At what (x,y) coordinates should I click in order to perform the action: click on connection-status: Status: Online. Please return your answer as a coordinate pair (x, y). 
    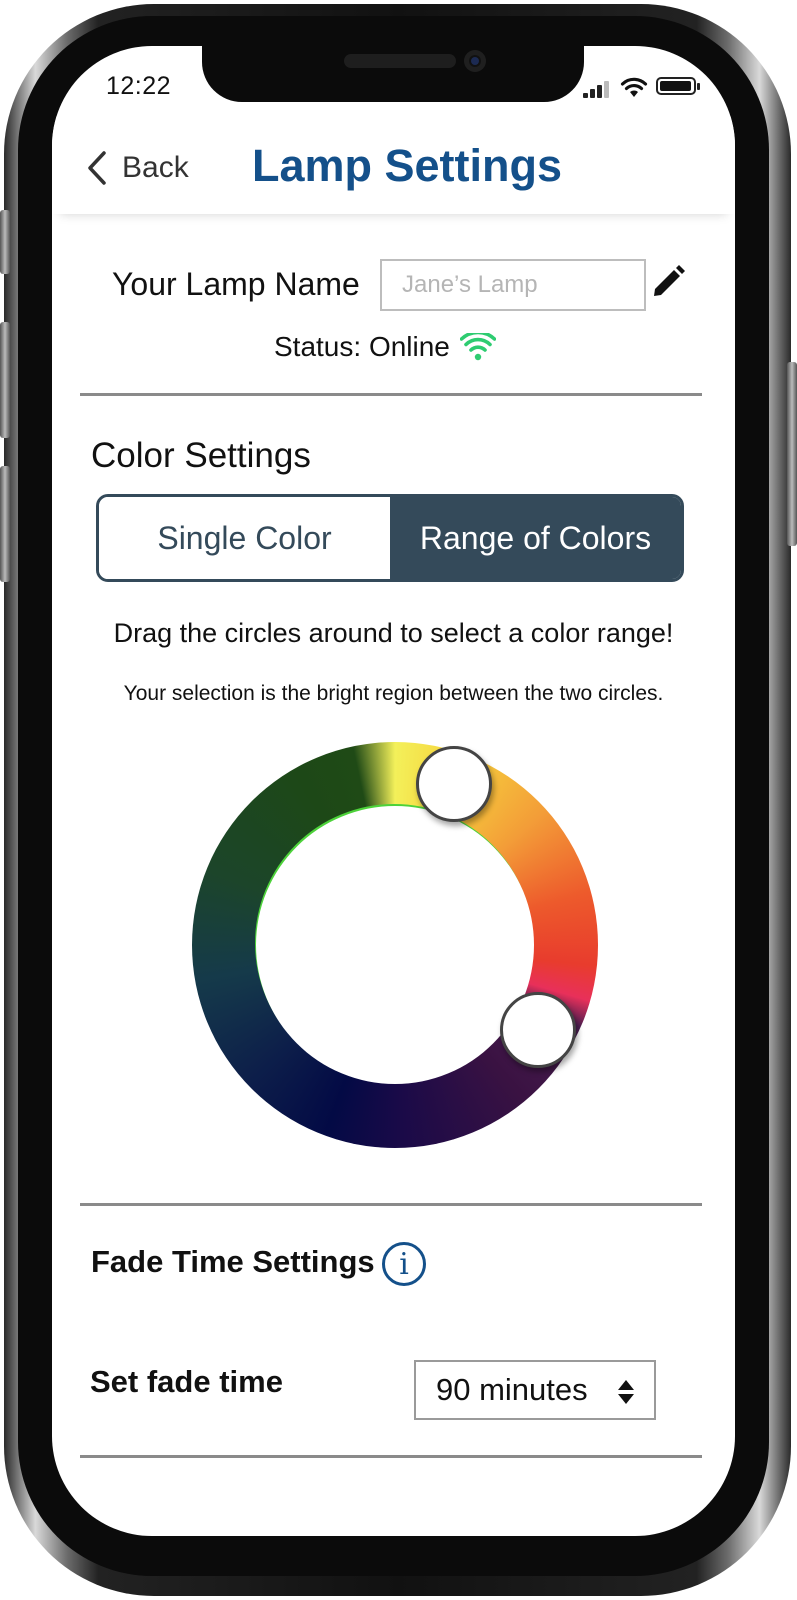
    Looking at the image, I should click on (385, 347).